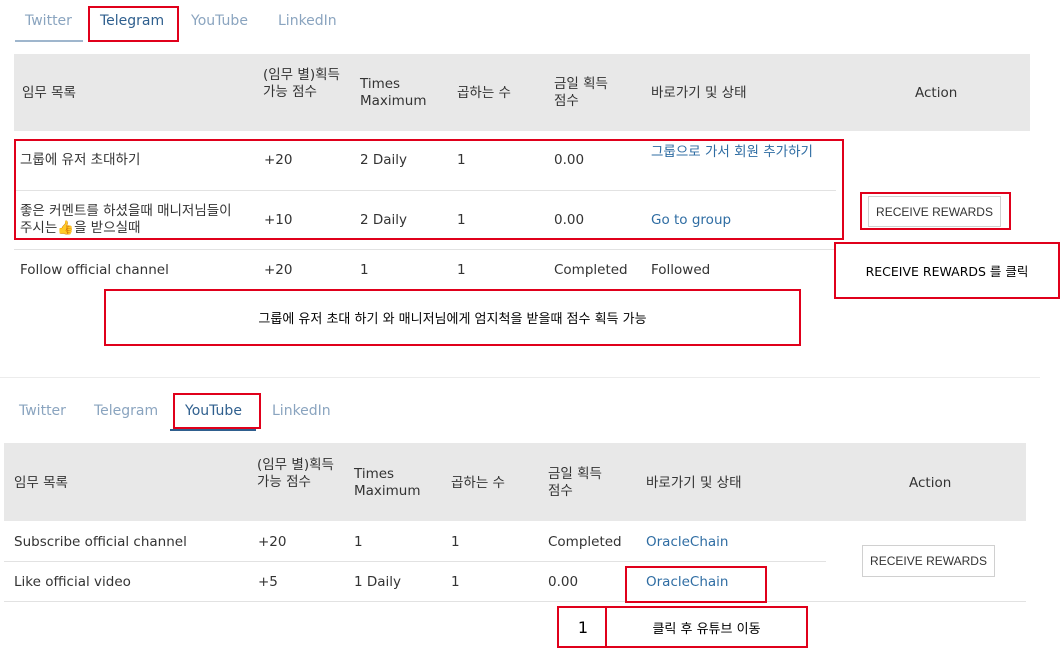  I want to click on highlight-receive-rewards, so click(935, 211).